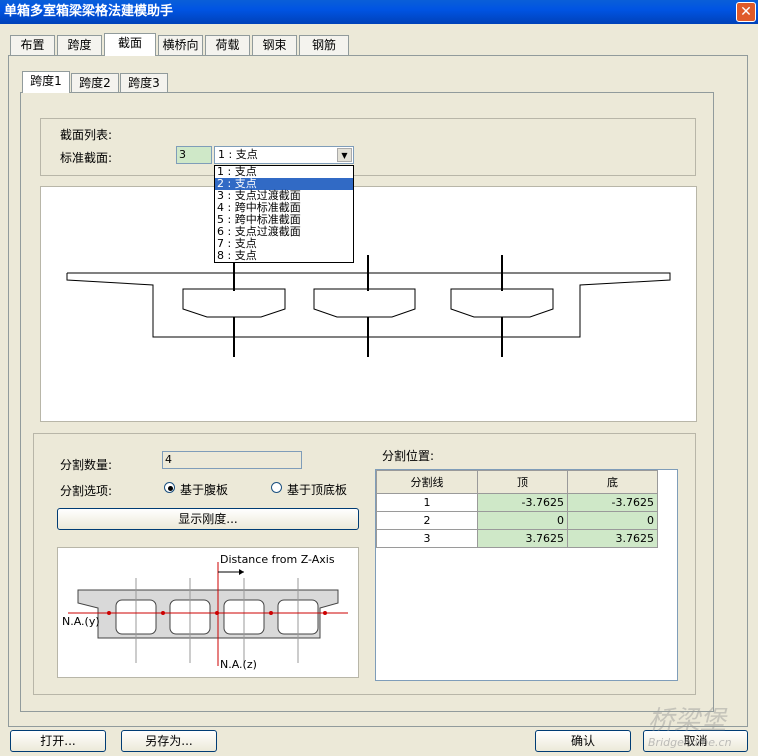 This screenshot has width=758, height=756. What do you see at coordinates (194, 155) in the screenshot?
I see `standard-section-field: 3` at bounding box center [194, 155].